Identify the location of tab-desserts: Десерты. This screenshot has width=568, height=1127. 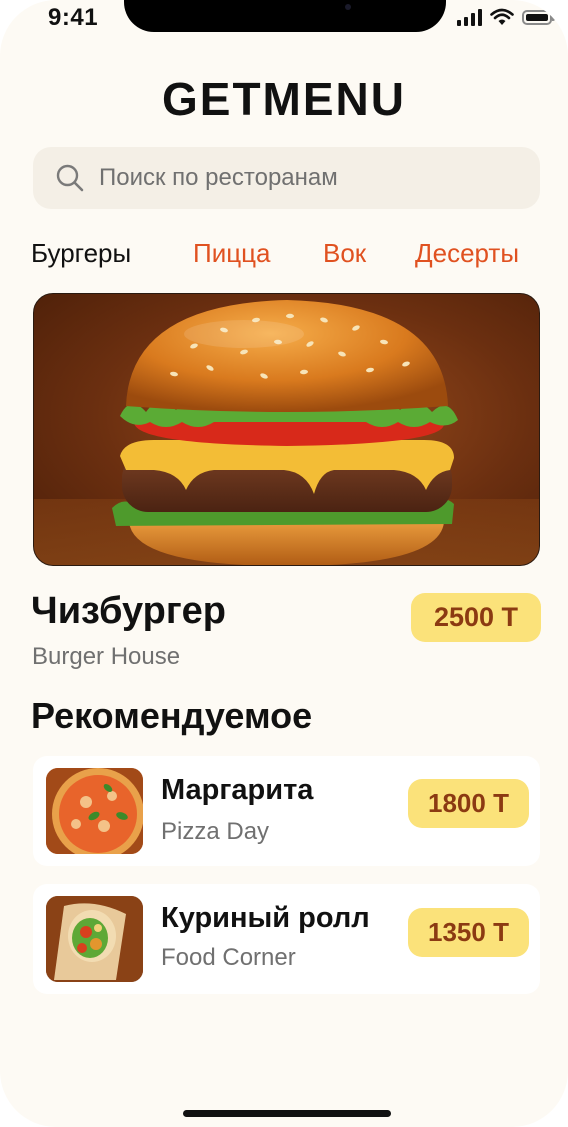
(467, 253).